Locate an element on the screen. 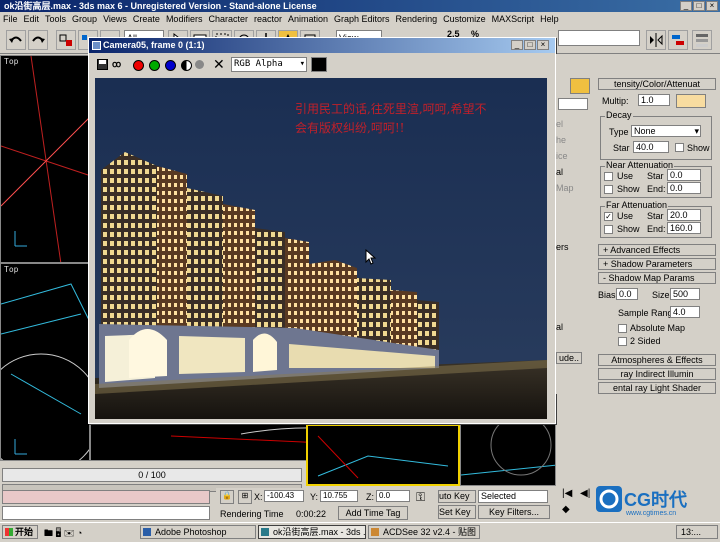  menu-group: Group is located at coordinates (84, 19).